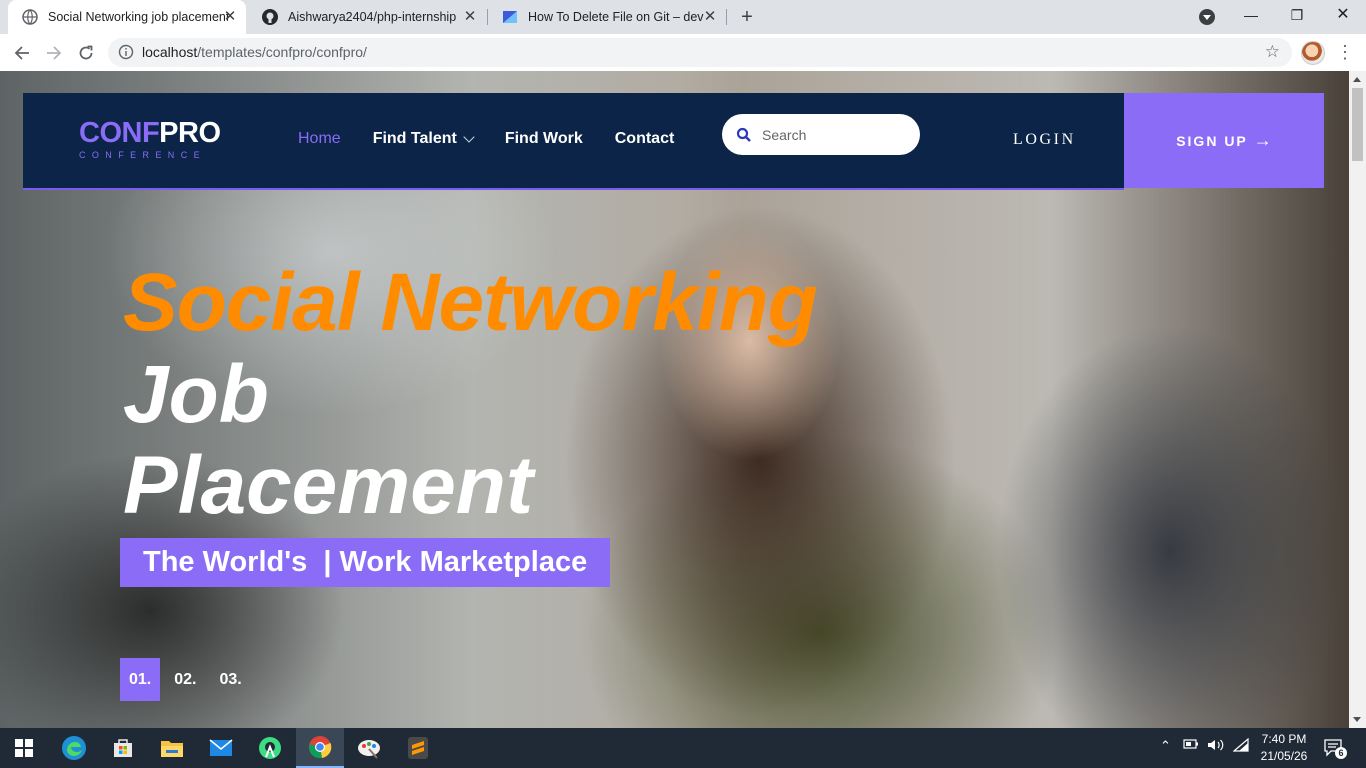 The width and height of the screenshot is (1366, 768). Describe the element at coordinates (502, 139) in the screenshot. I see `main-menu: Home Find Talent Find Work Contact` at that location.